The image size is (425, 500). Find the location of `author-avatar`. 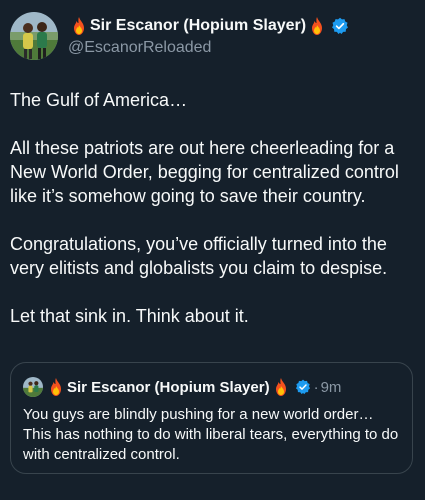

author-avatar is located at coordinates (34, 36).